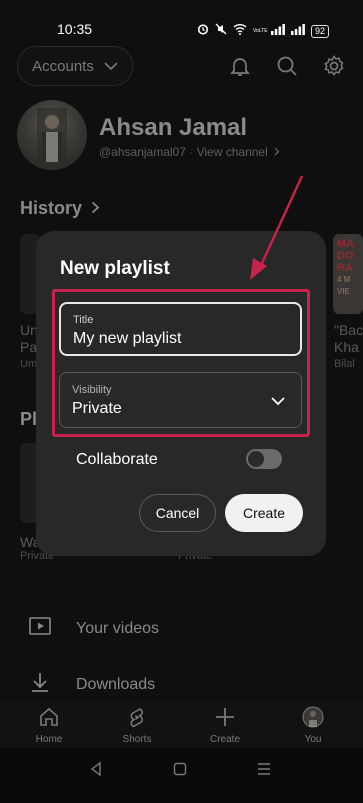 The image size is (363, 803). I want to click on collaborate-label: Collaborate, so click(117, 459).